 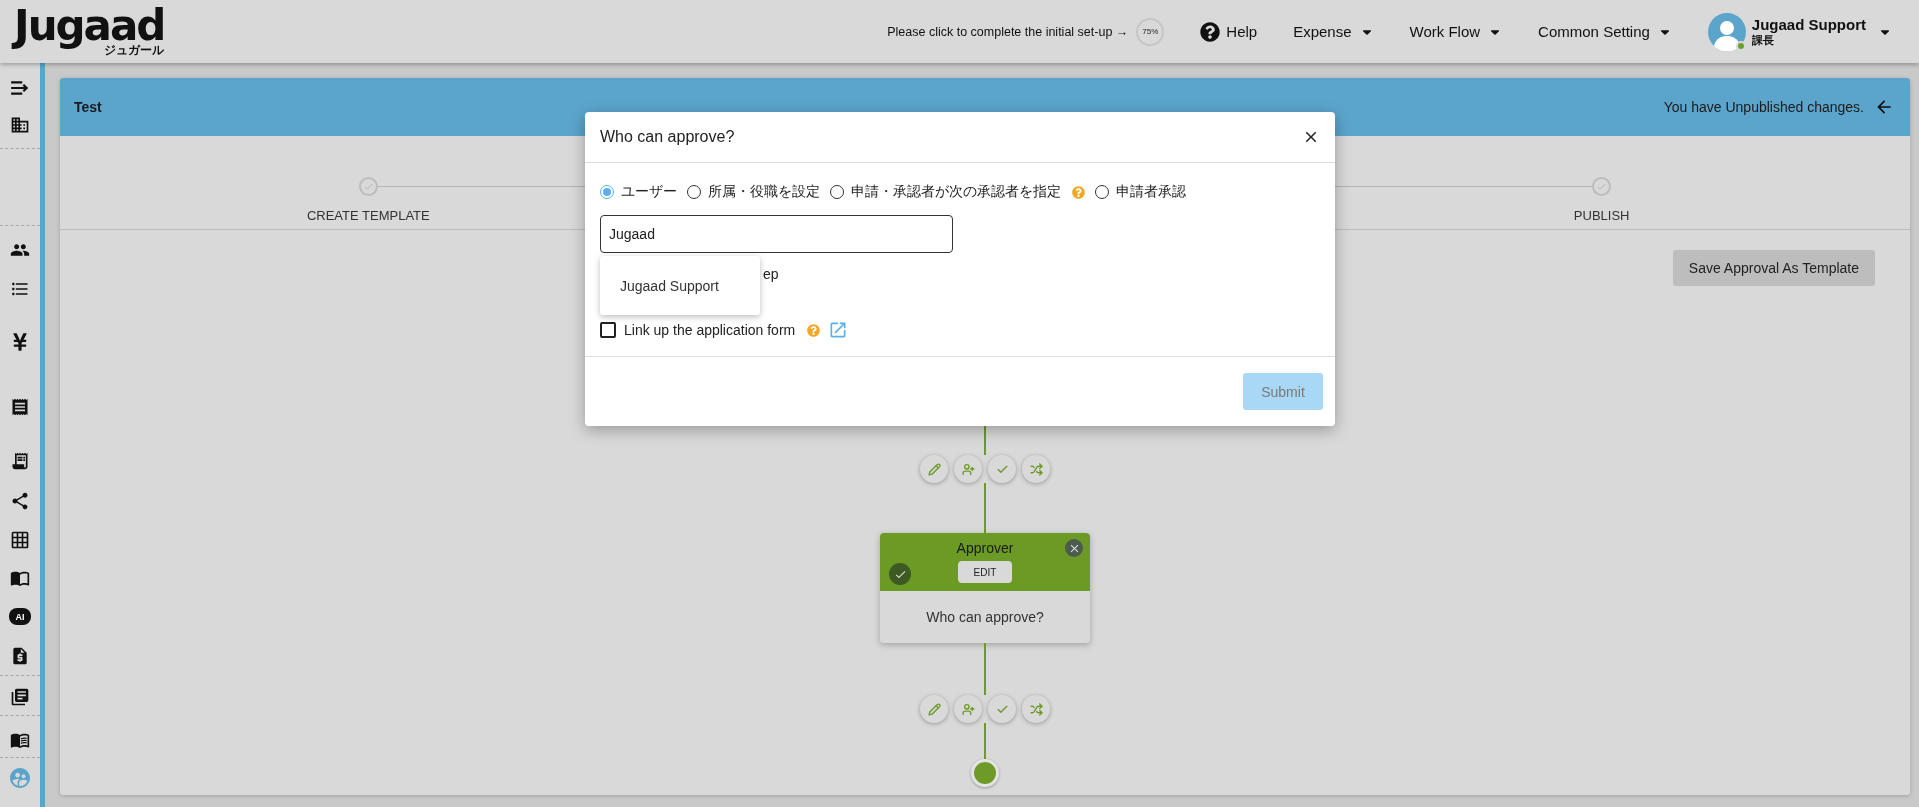 What do you see at coordinates (1150, 31) in the screenshot?
I see `setup-progress-ring: 75%` at bounding box center [1150, 31].